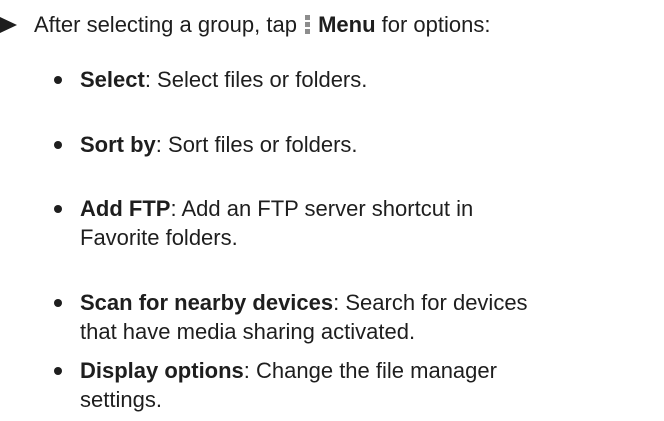 This screenshot has width=664, height=421. I want to click on option-desc: : Change the file manager, so click(370, 370).